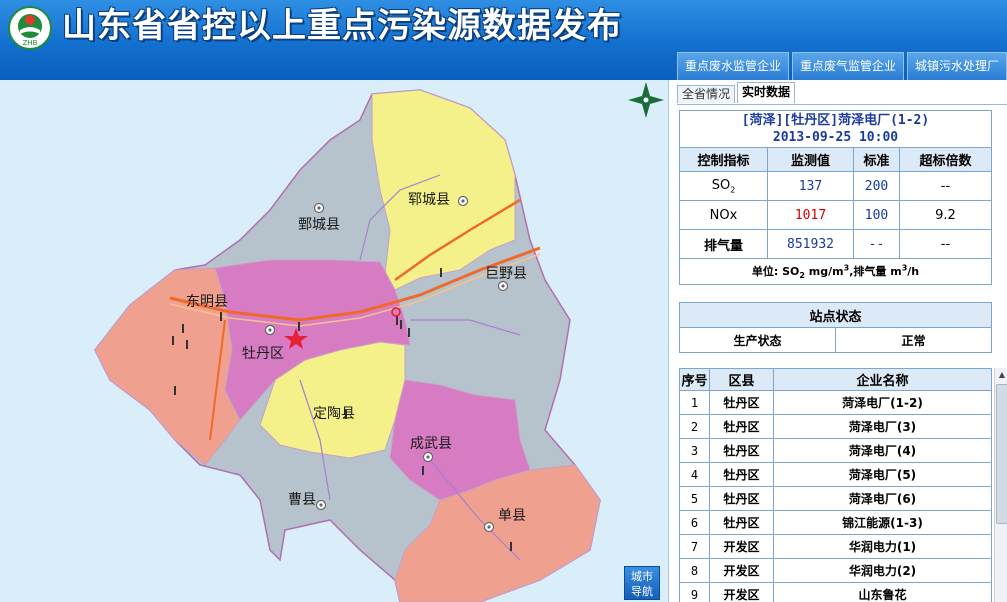 The image size is (1007, 602). Describe the element at coordinates (642, 576) in the screenshot. I see `city-nav-line-1: 城市` at that location.